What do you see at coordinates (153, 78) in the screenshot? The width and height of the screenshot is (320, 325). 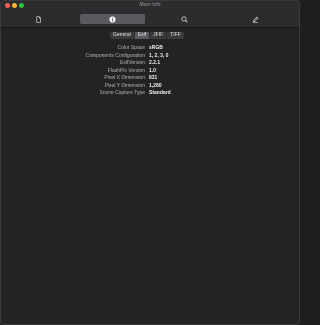 I see `property-value: 831` at bounding box center [153, 78].